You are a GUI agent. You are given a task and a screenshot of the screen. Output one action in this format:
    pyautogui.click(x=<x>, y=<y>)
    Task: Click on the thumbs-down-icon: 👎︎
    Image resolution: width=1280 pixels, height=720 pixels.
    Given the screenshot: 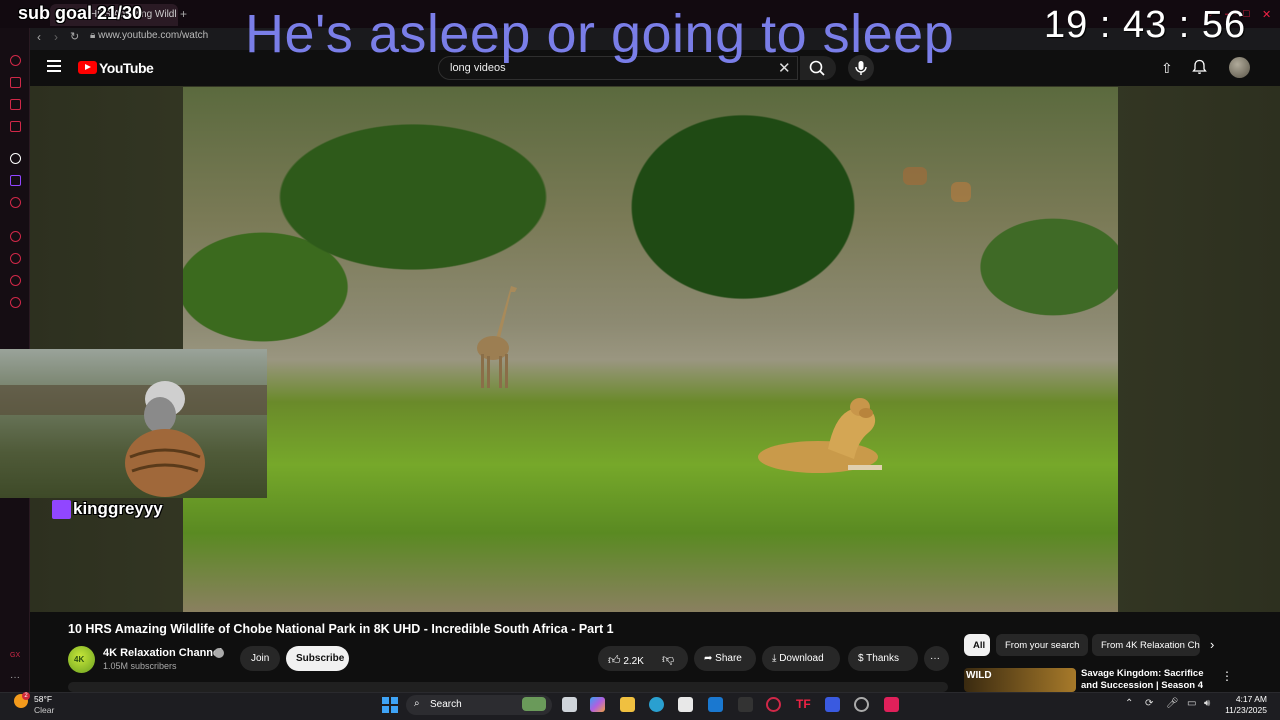 What is the action you would take?
    pyautogui.click(x=668, y=659)
    